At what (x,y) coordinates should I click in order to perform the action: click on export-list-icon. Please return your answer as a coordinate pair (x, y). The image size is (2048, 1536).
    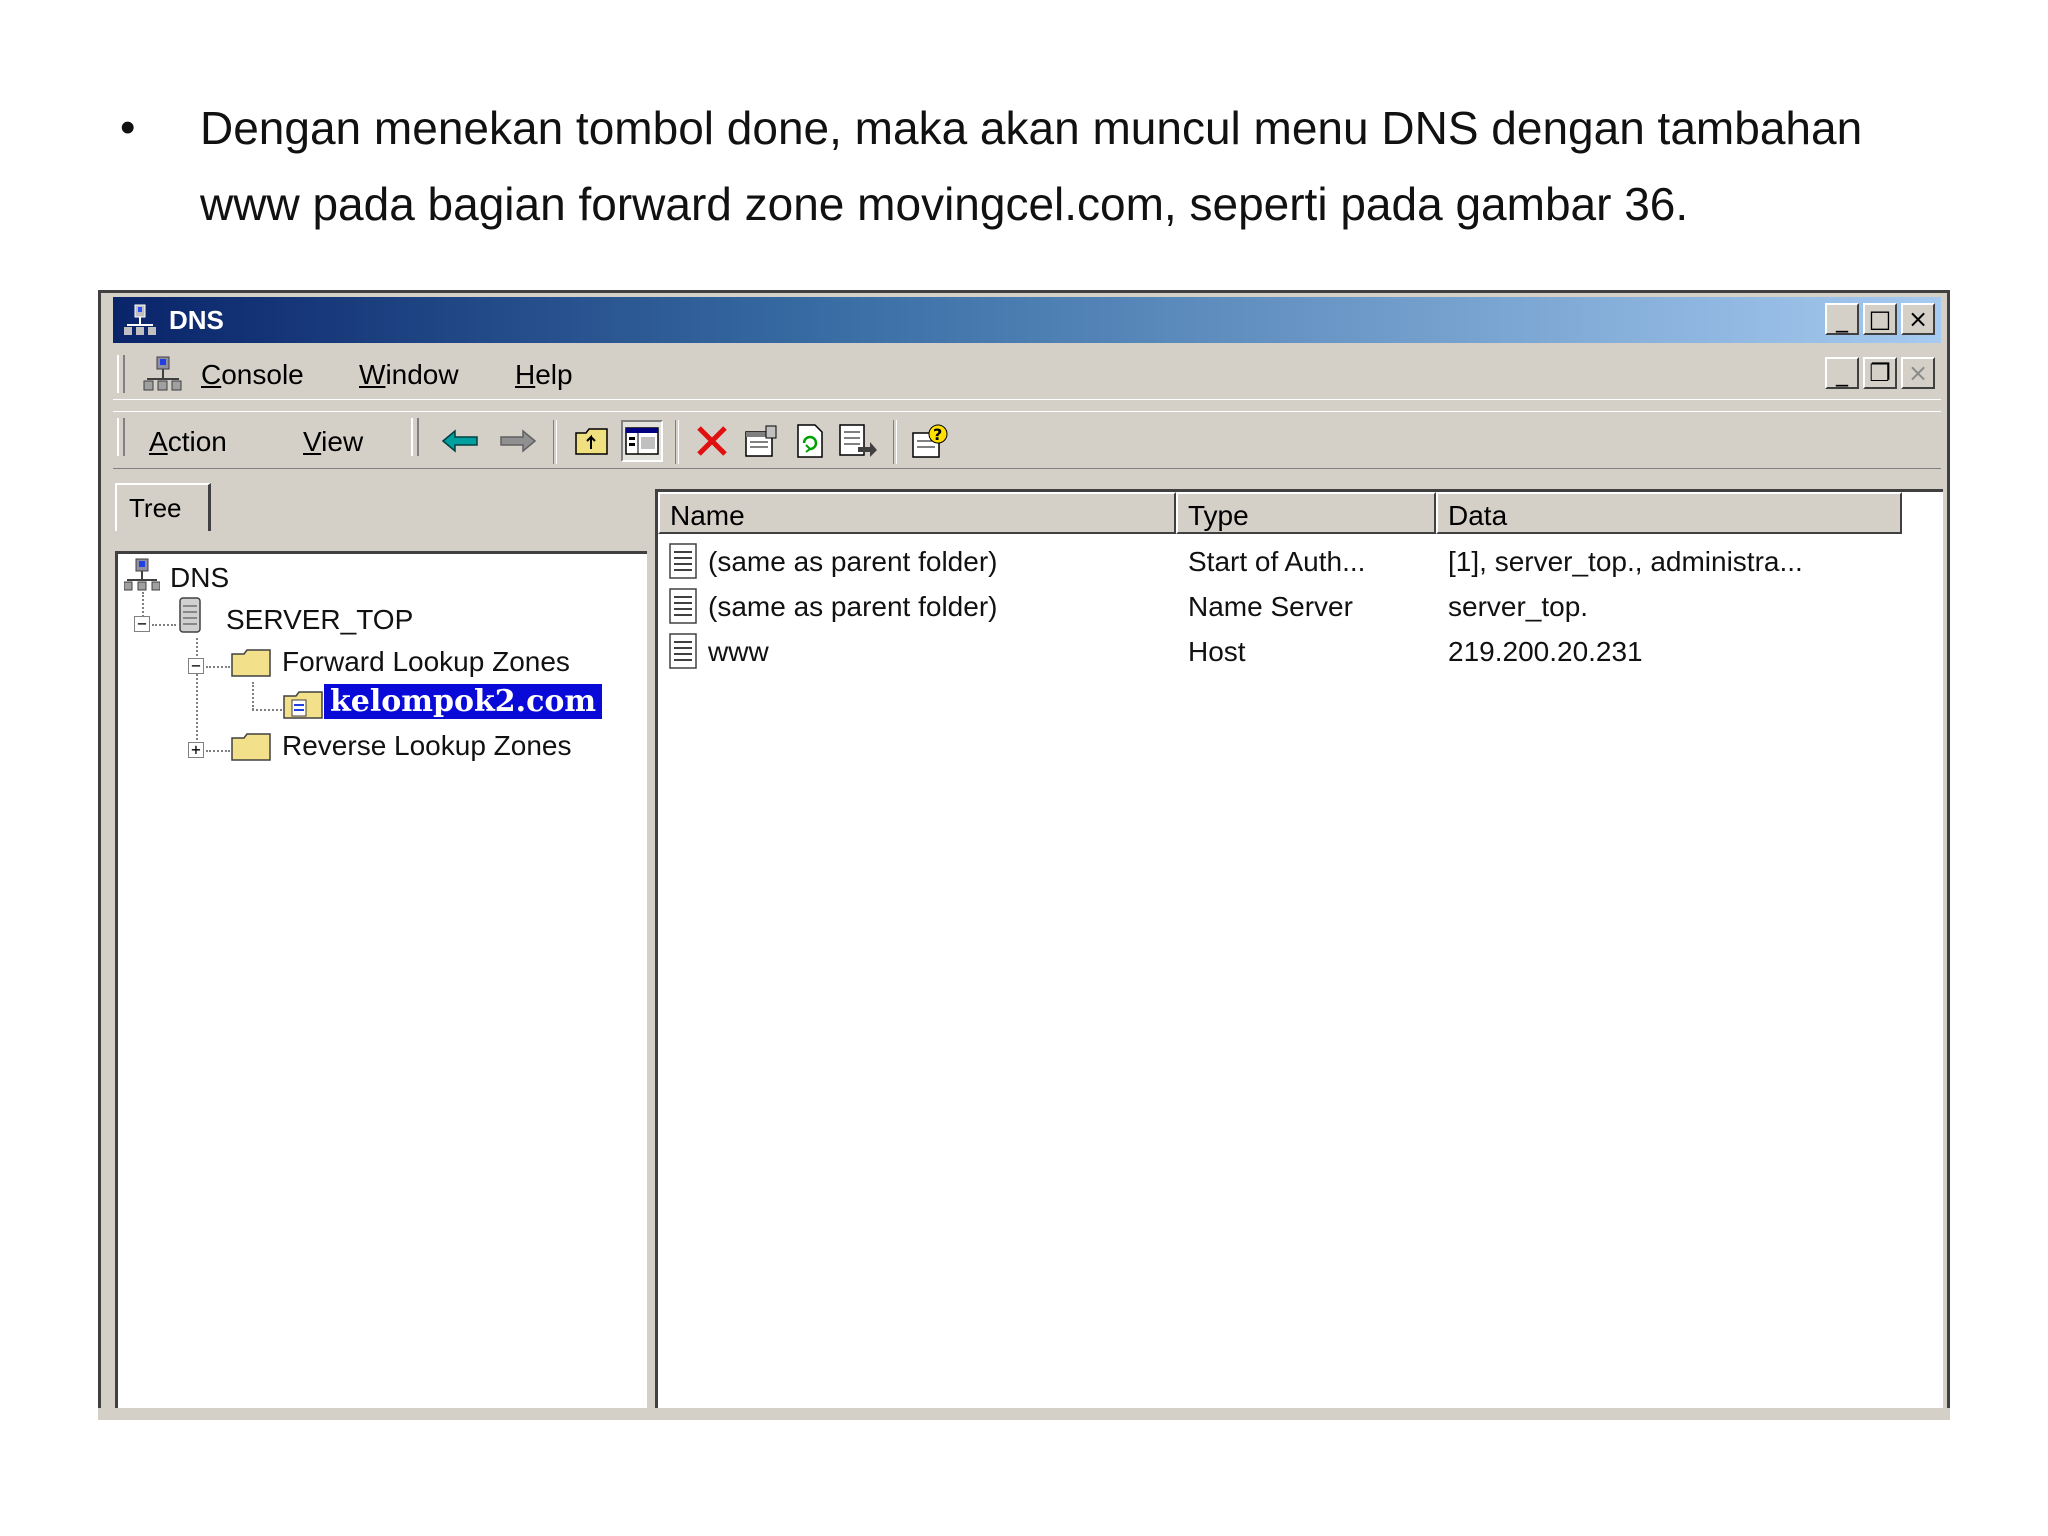
    Looking at the image, I should click on (858, 440).